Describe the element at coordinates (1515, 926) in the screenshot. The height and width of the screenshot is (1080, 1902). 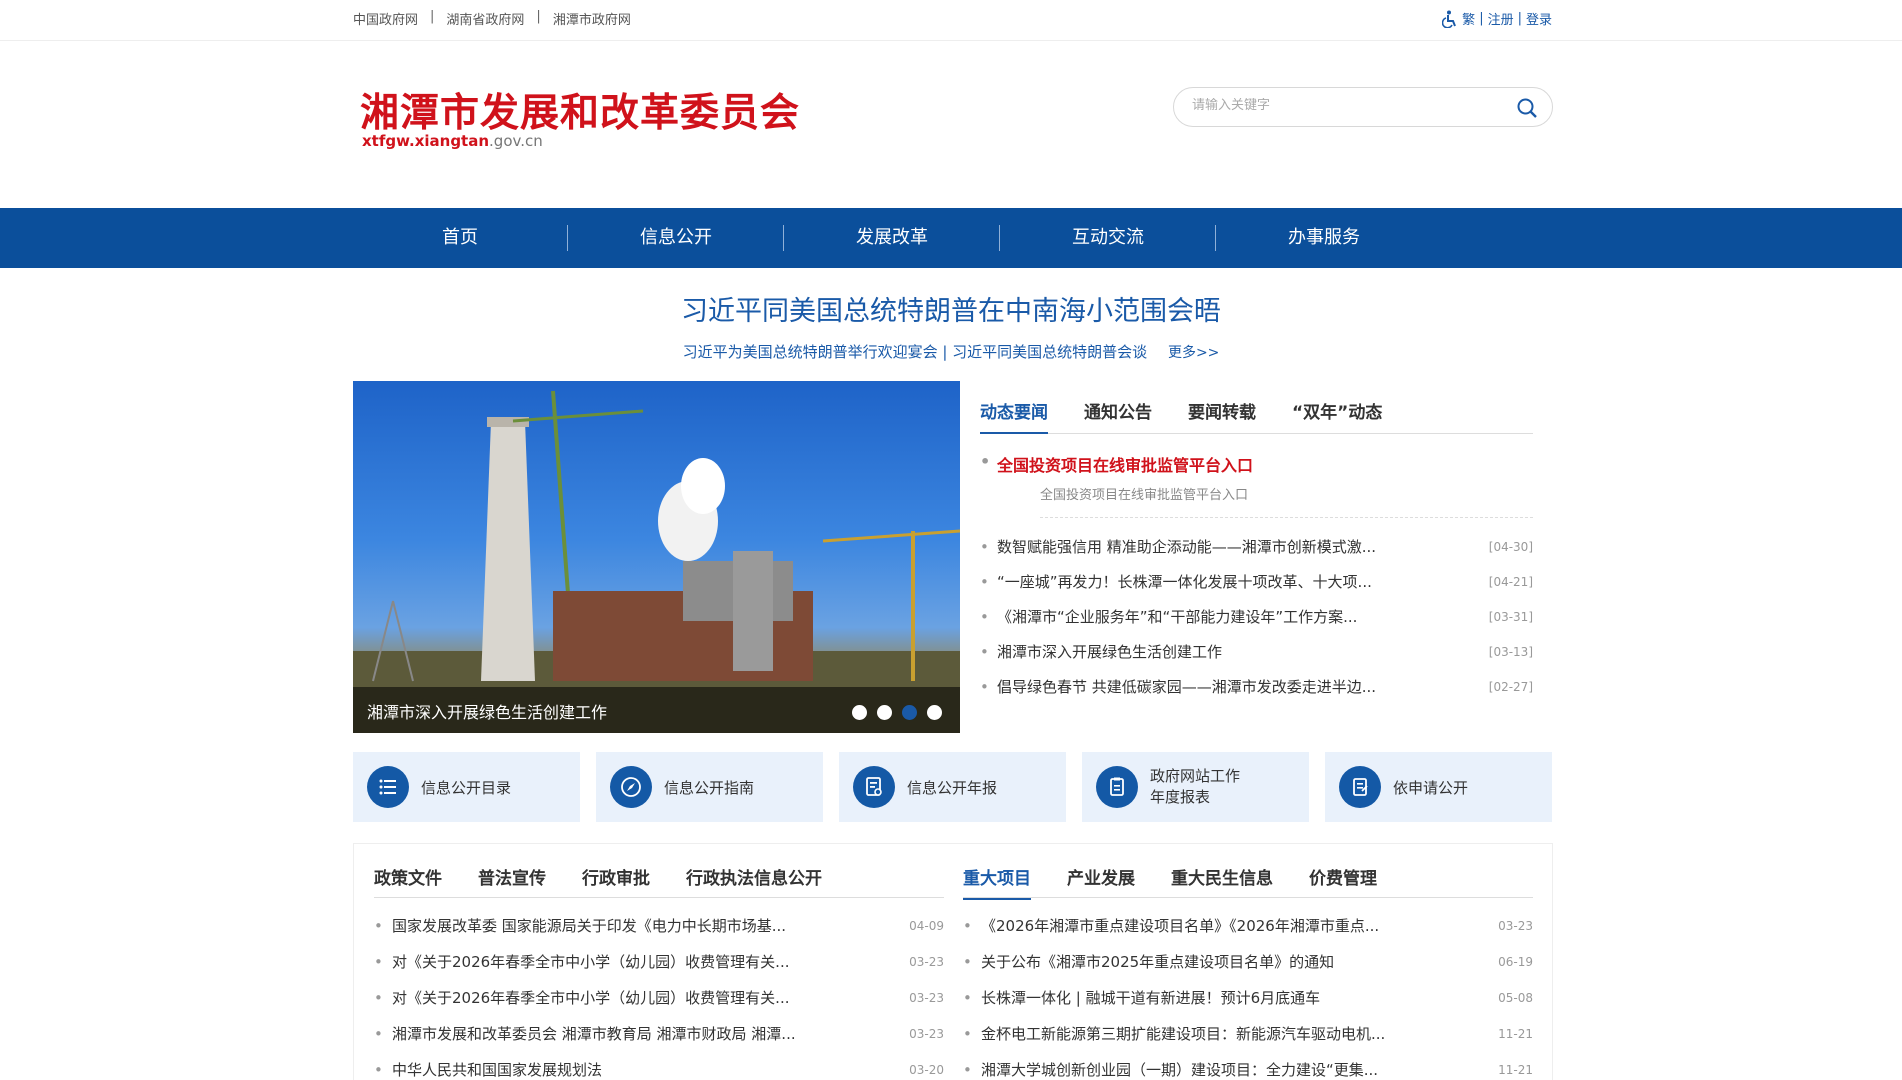
I see `item-date: 03-23` at that location.